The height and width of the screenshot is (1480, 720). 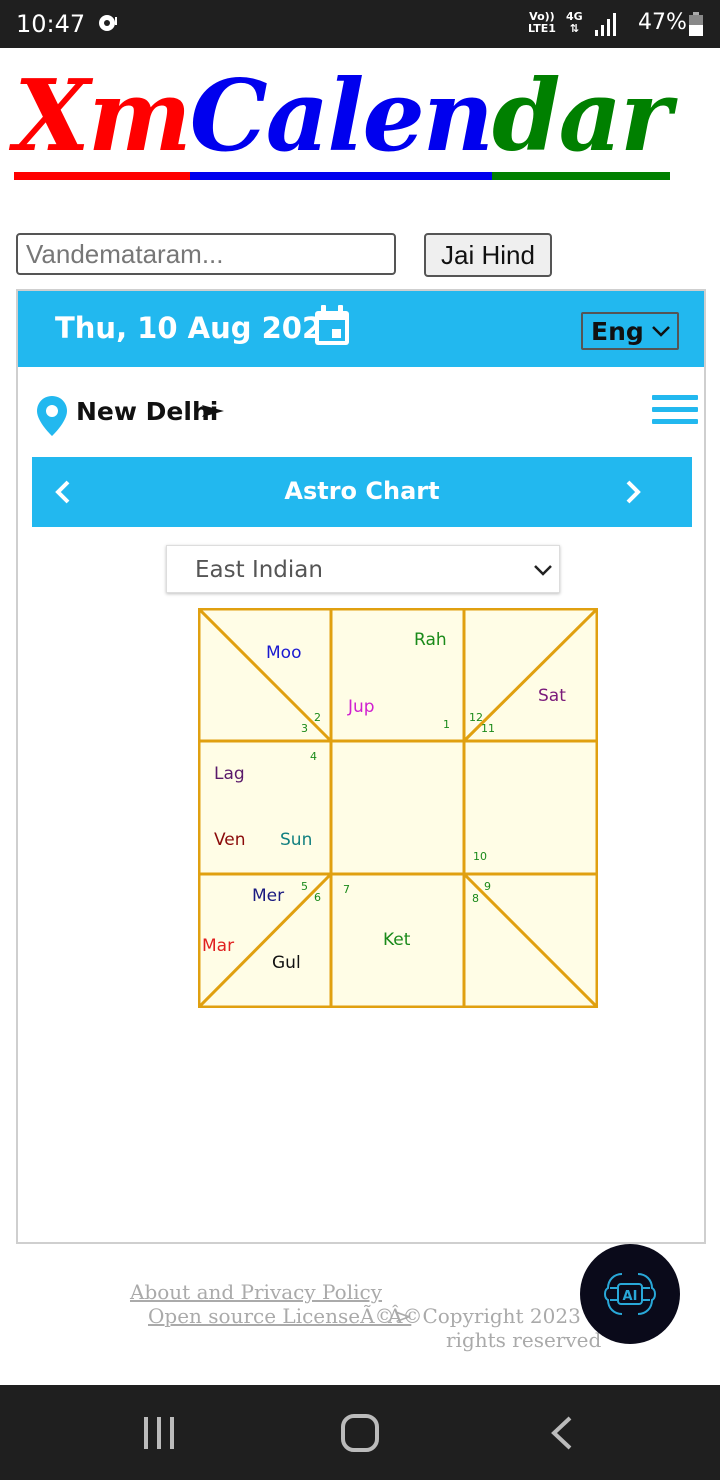 I want to click on ai-chip-icon: AI, so click(x=630, y=1294).